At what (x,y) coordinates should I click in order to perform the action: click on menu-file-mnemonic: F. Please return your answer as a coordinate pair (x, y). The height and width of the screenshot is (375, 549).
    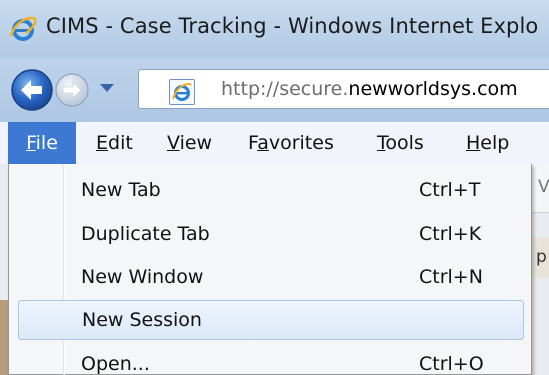
    Looking at the image, I should click on (31, 143).